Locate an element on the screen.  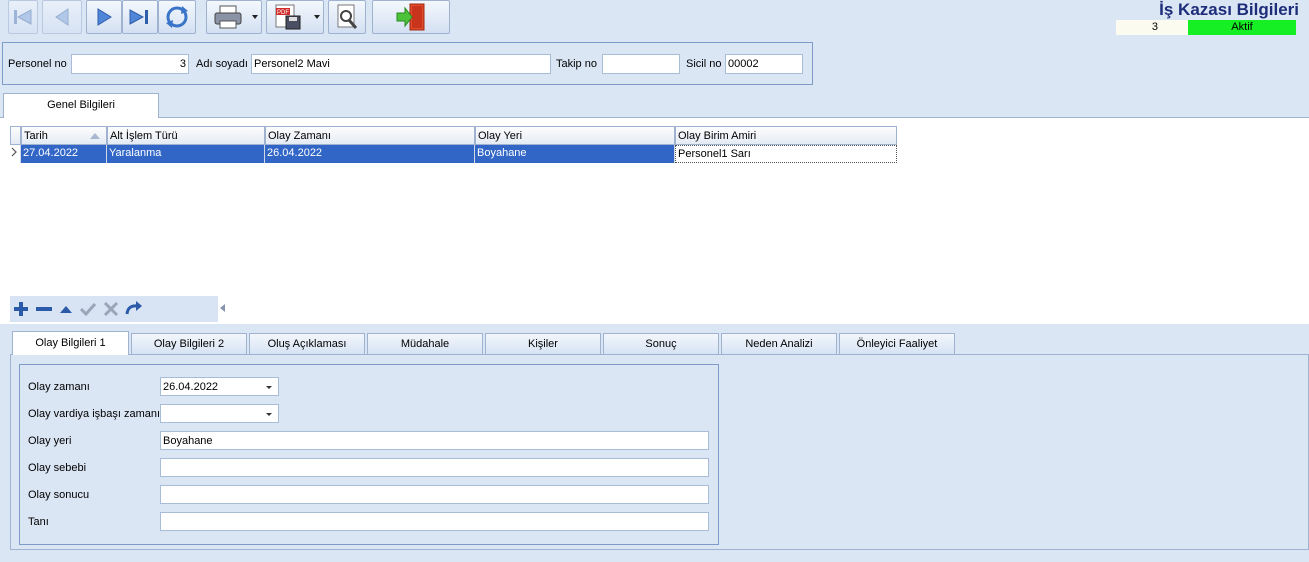
grid-navigator is located at coordinates (114, 309).